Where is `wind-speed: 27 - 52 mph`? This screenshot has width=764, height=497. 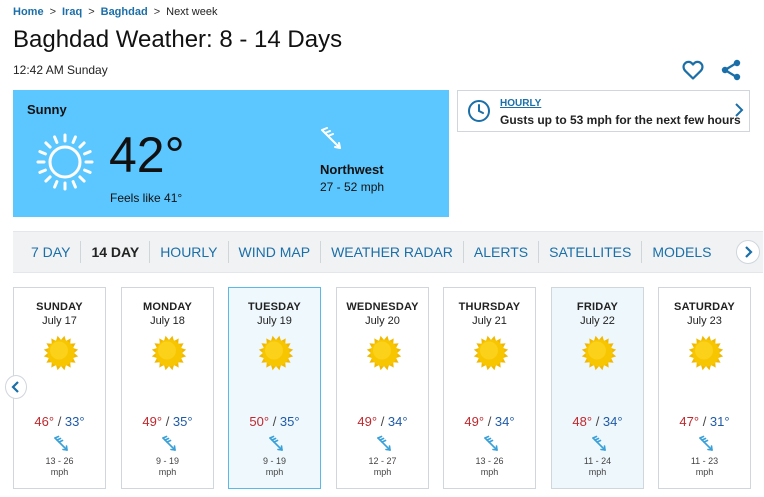
wind-speed: 27 - 52 mph is located at coordinates (352, 187).